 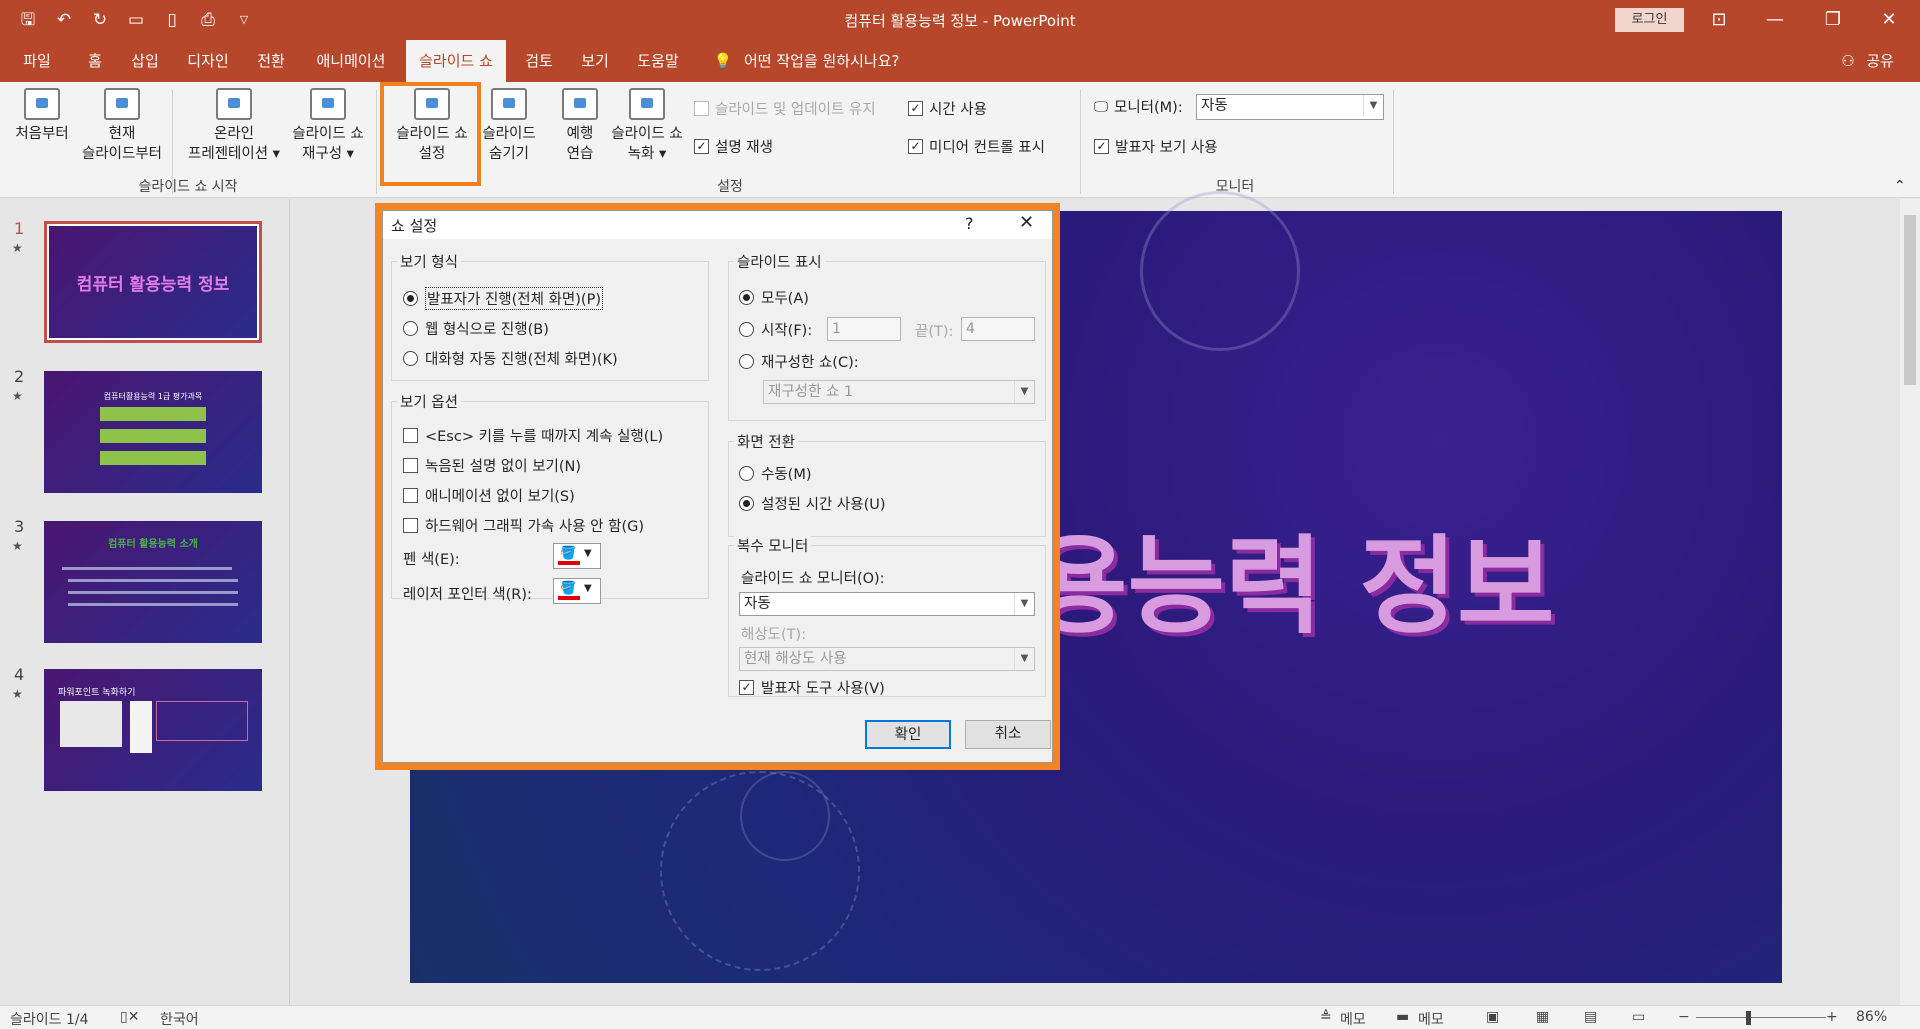 I want to click on pen-color-label: 펜 색(E):, so click(x=431, y=560).